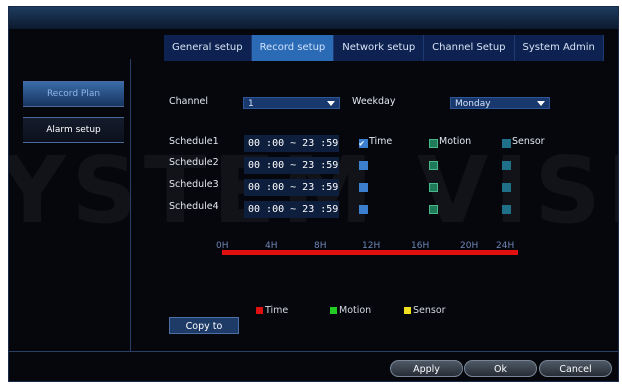 This screenshot has height=387, width=622. Describe the element at coordinates (194, 206) in the screenshot. I see `schedule4-label: Schedule4` at that location.